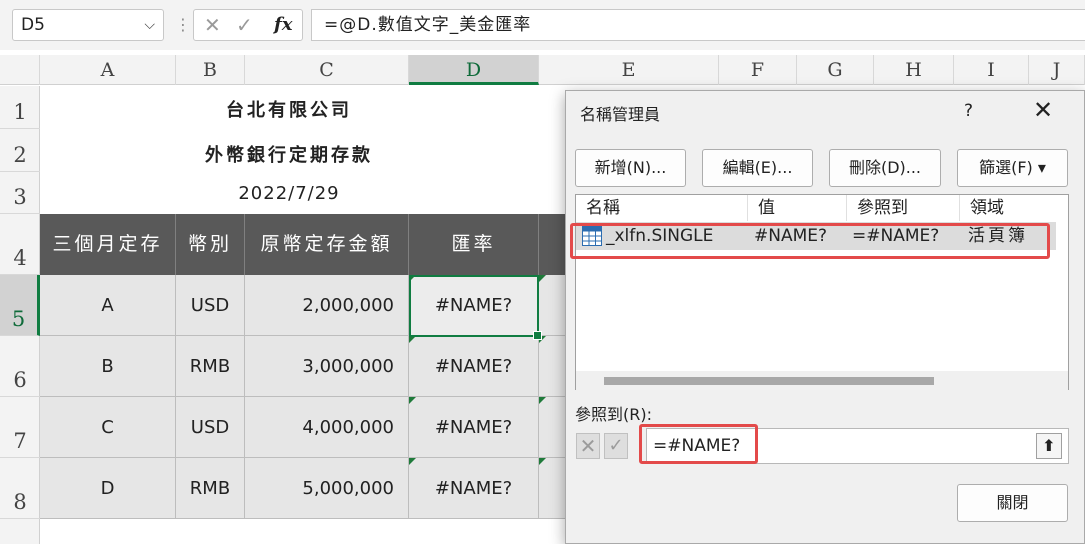  What do you see at coordinates (1014, 208) in the screenshot?
I see `list-header-scope: 領域` at bounding box center [1014, 208].